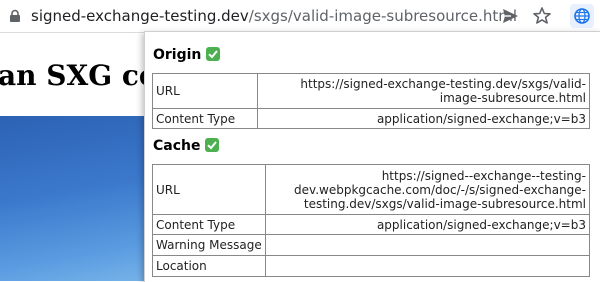 This screenshot has height=282, width=600. What do you see at coordinates (427, 245) in the screenshot?
I see `cache-warning-value` at bounding box center [427, 245].